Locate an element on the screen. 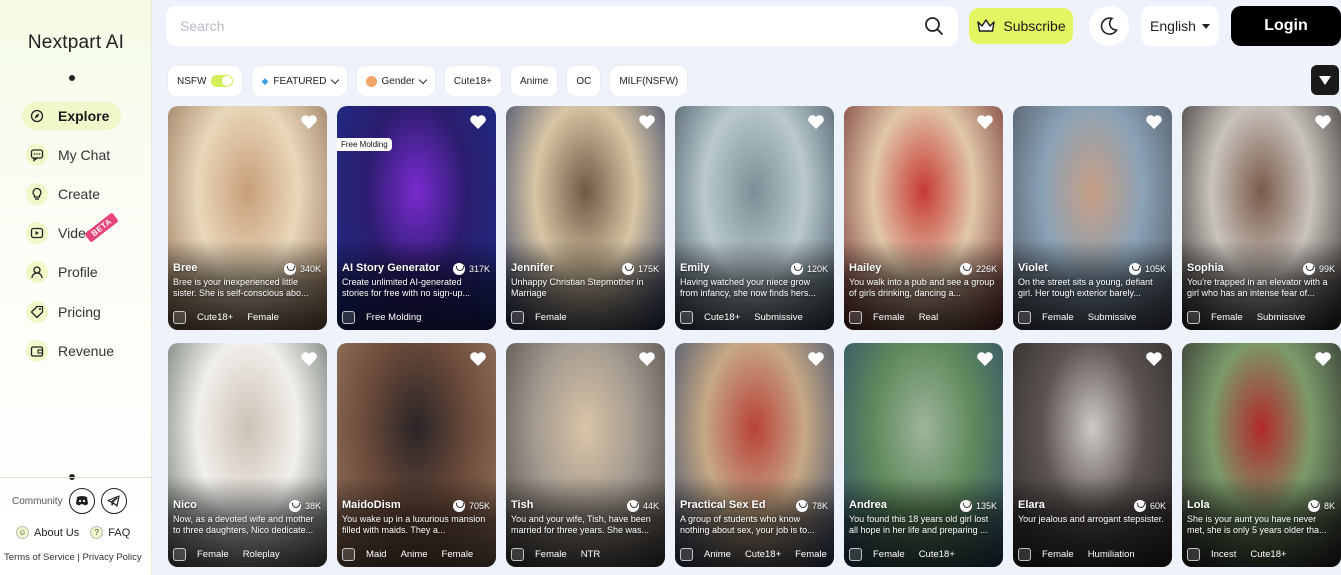  sidebar-item-explore: Explore is located at coordinates (72, 116).